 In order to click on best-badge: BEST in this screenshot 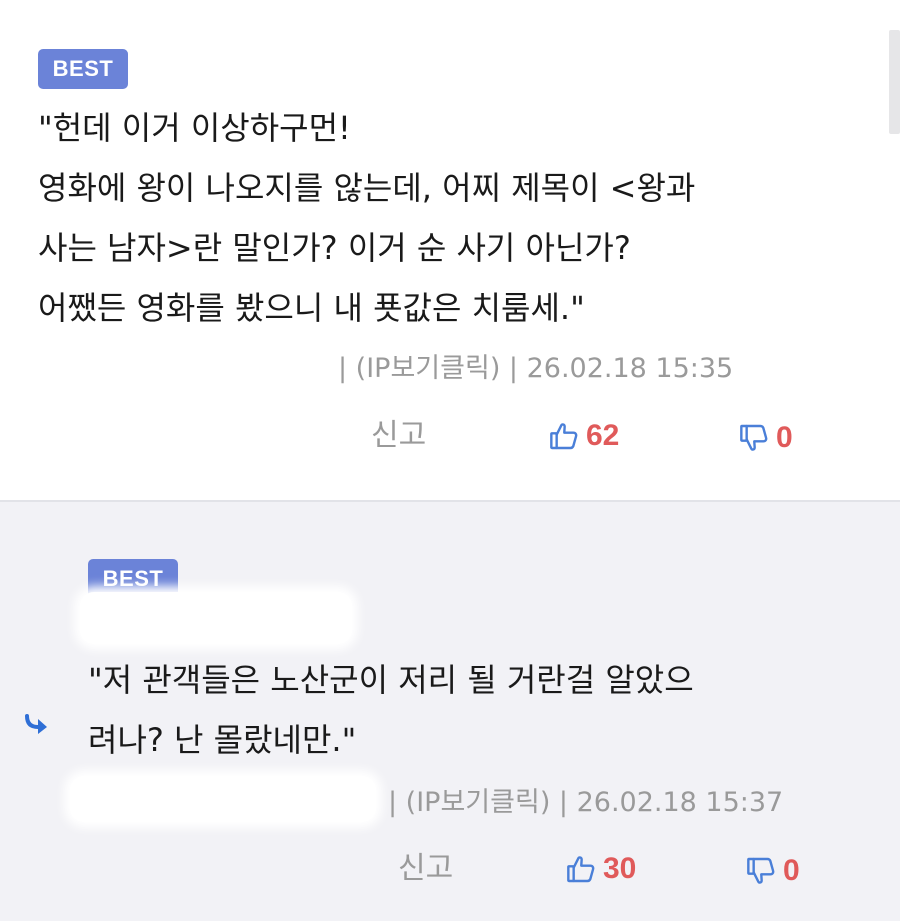, I will do `click(83, 69)`.